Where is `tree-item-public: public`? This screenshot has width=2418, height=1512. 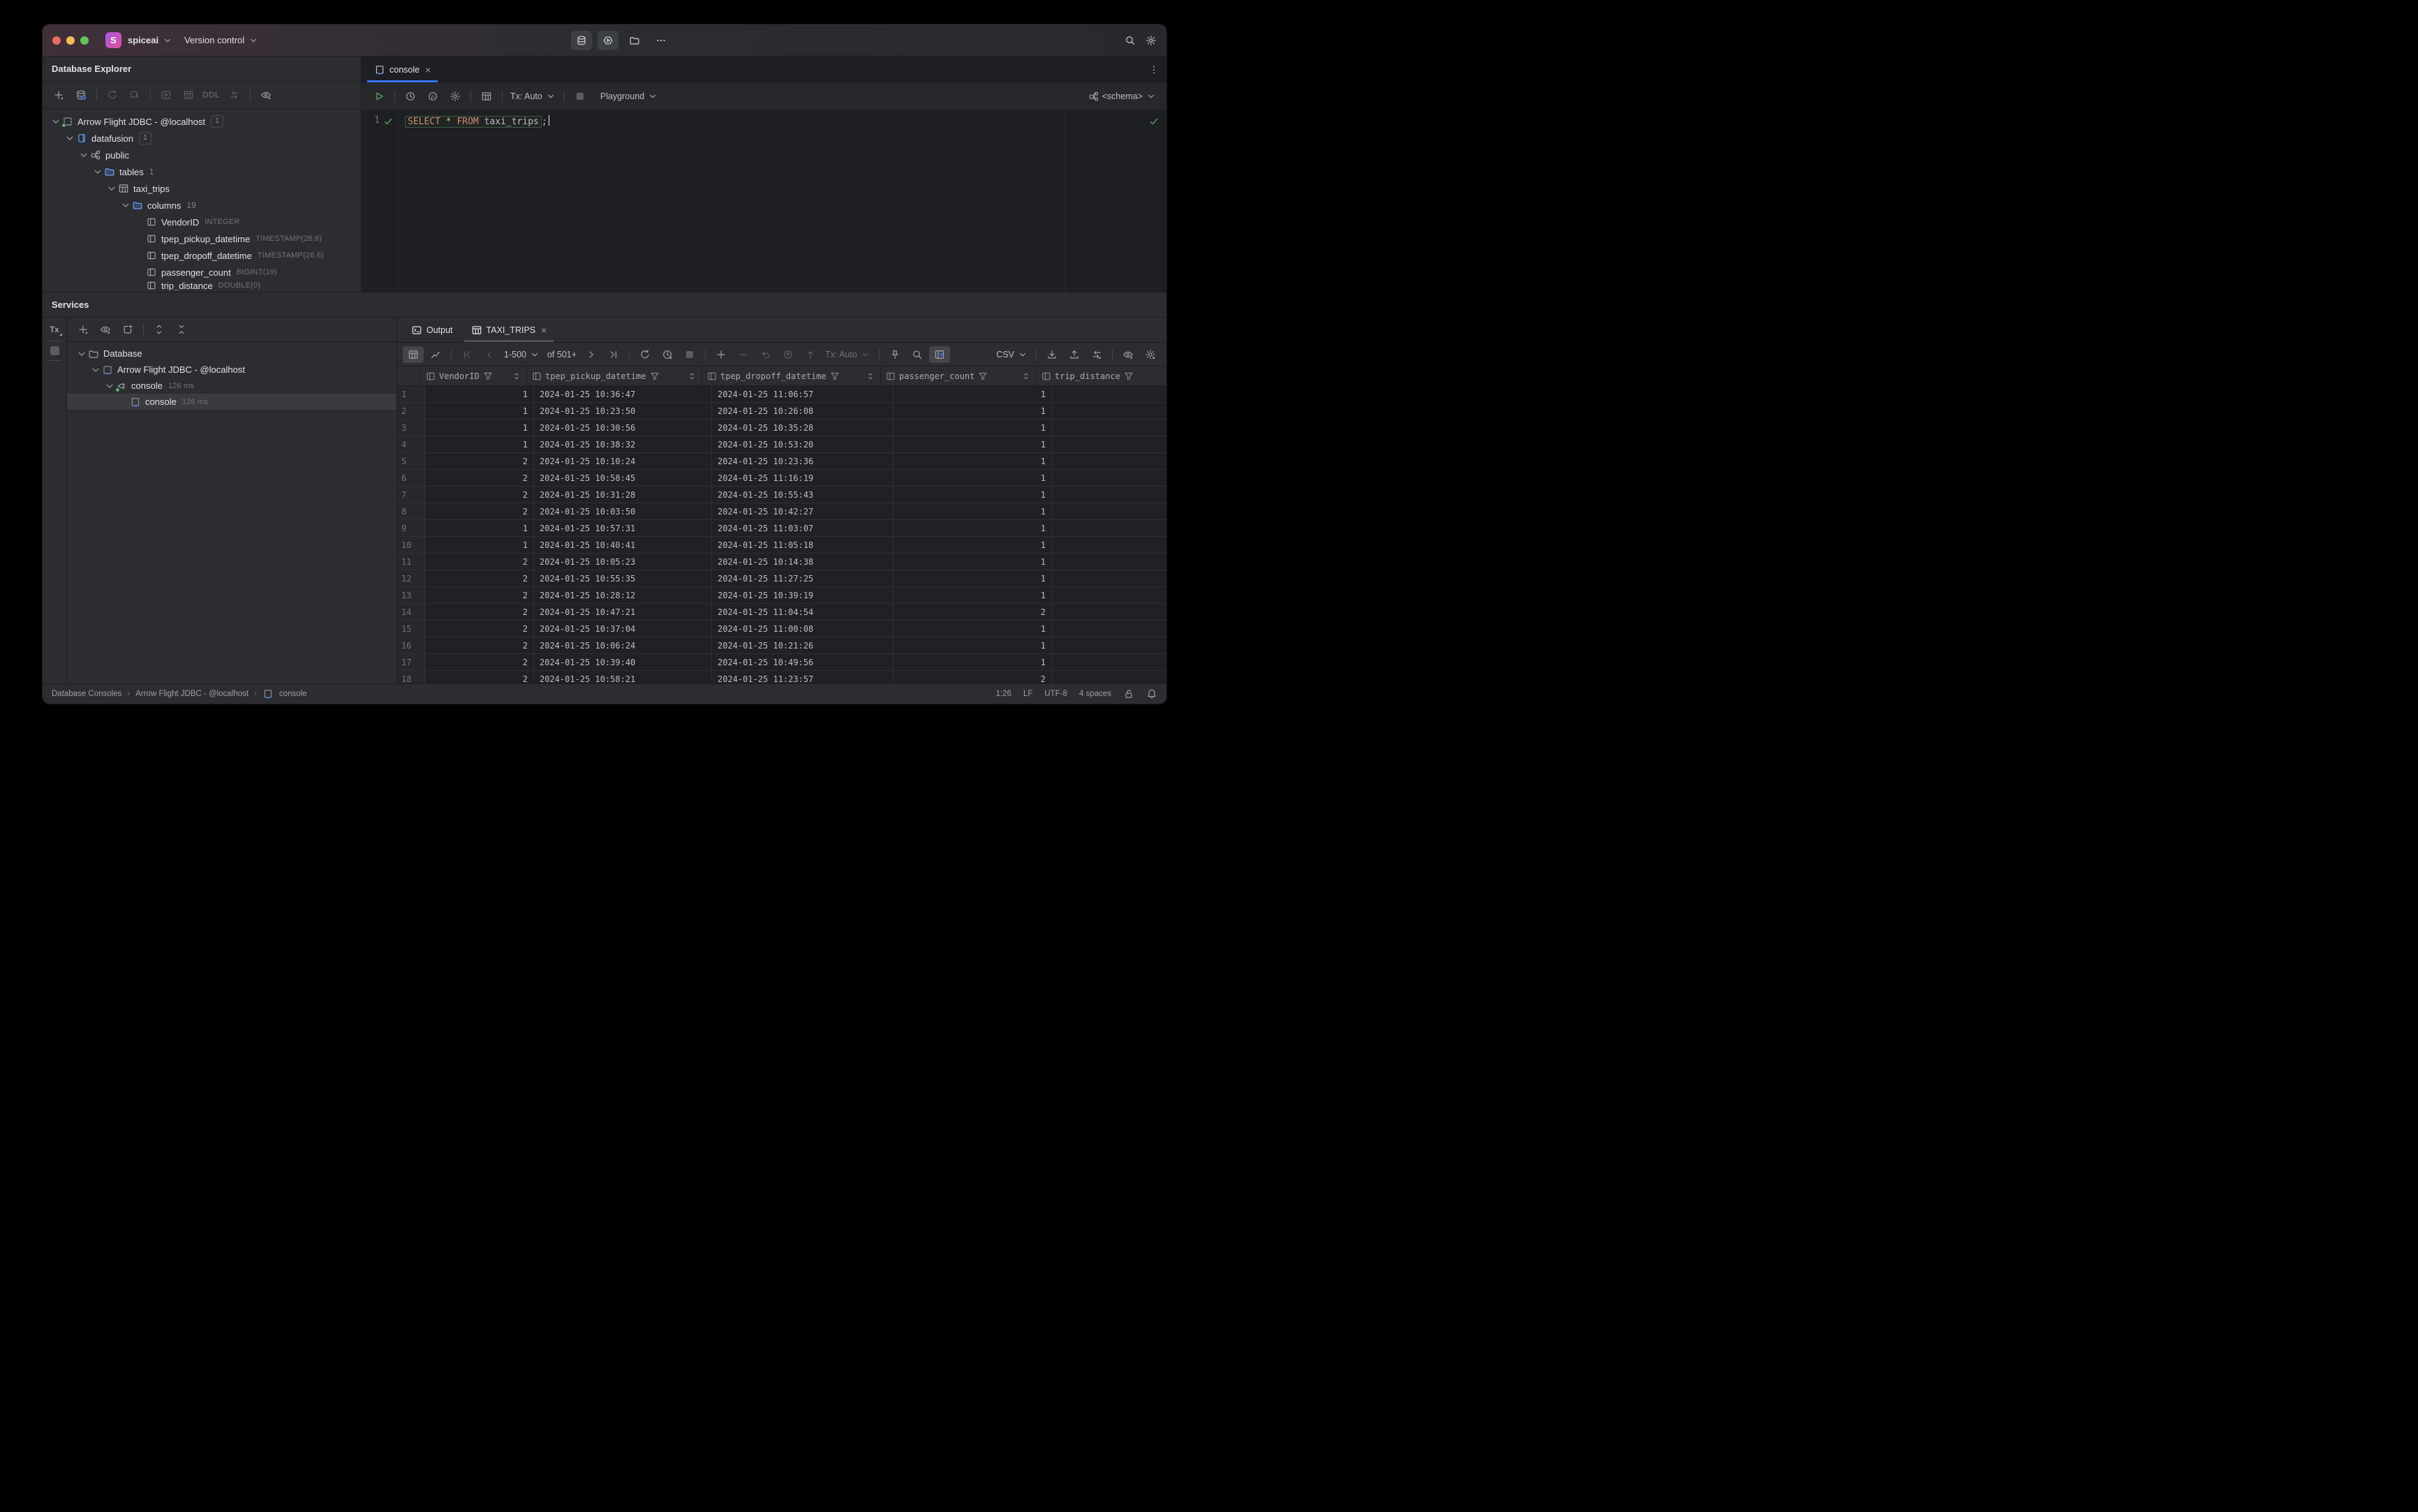 tree-item-public: public is located at coordinates (202, 155).